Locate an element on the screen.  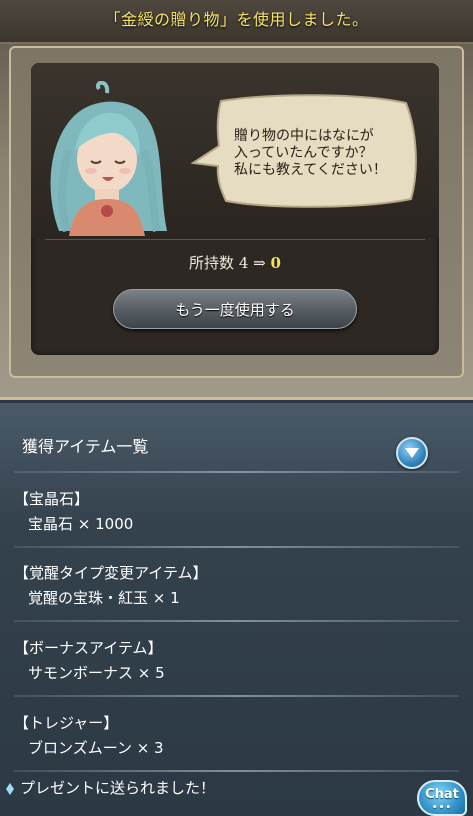
section-item: 宝晶石 × 1000 is located at coordinates (81, 524).